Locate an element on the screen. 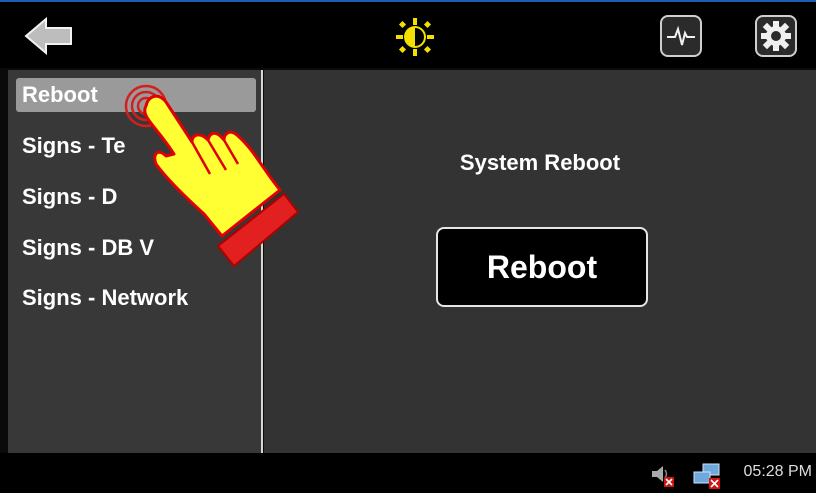  sidebar-item-label: Signs - DB V is located at coordinates (88, 247).